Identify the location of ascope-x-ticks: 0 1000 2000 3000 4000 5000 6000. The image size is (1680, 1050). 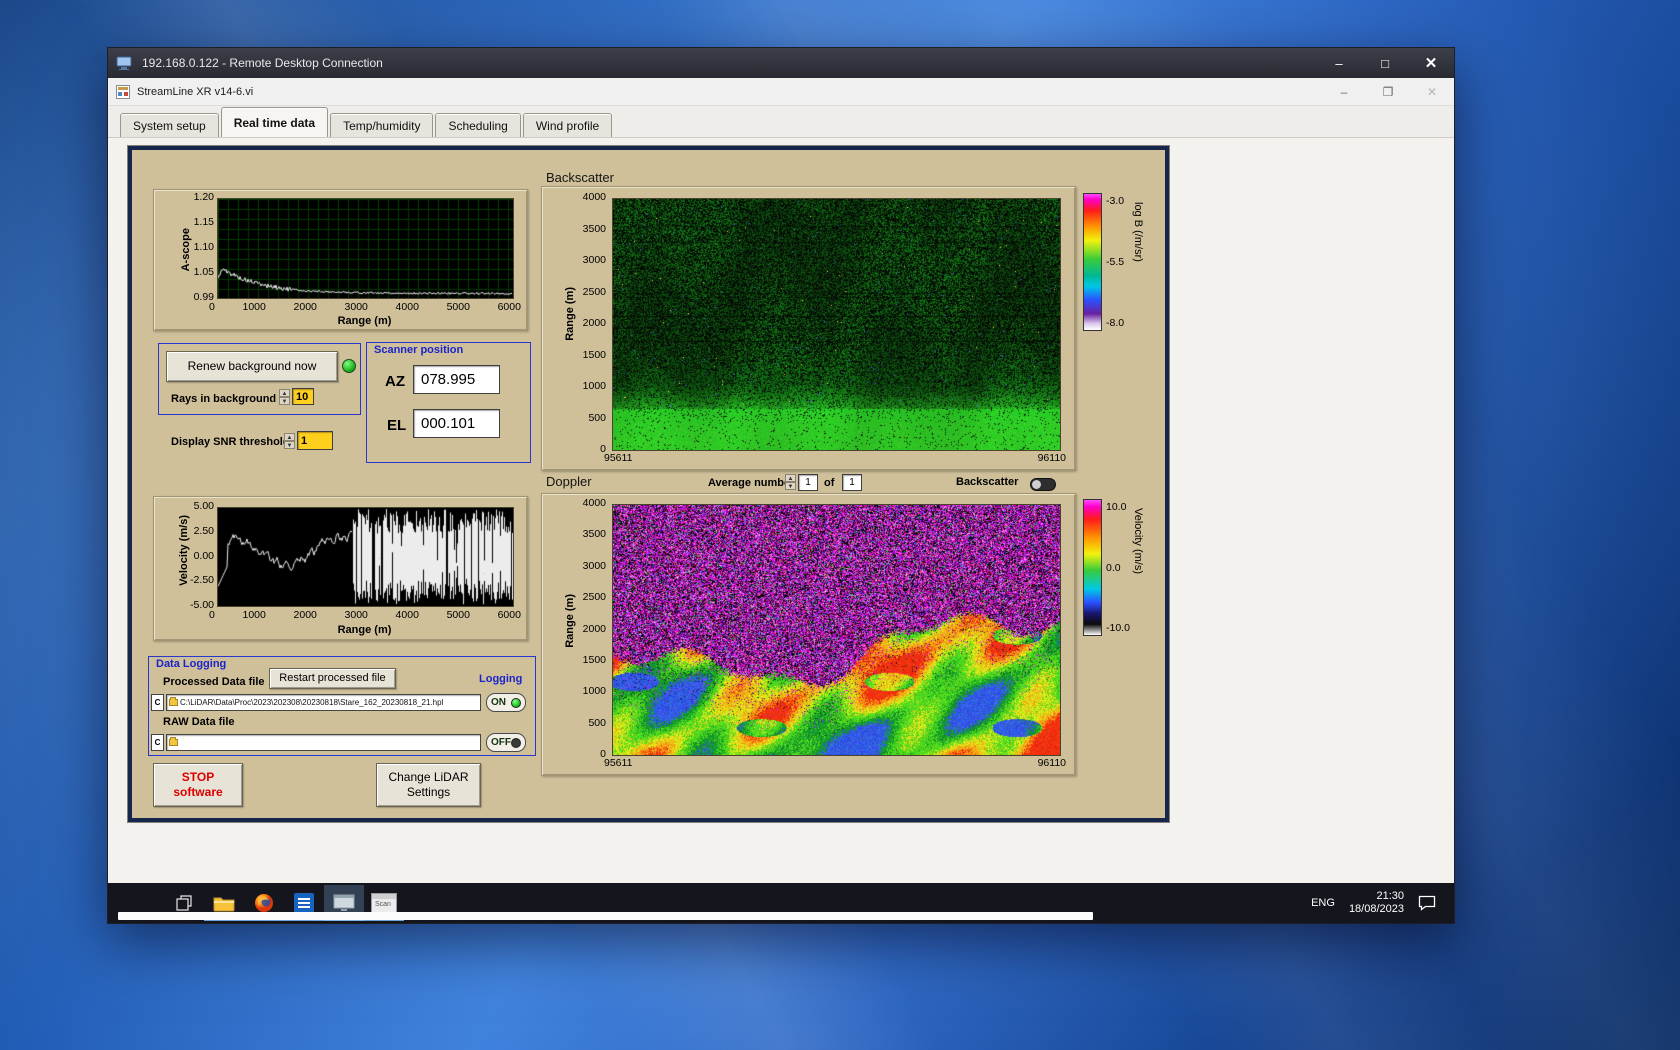
(365, 307).